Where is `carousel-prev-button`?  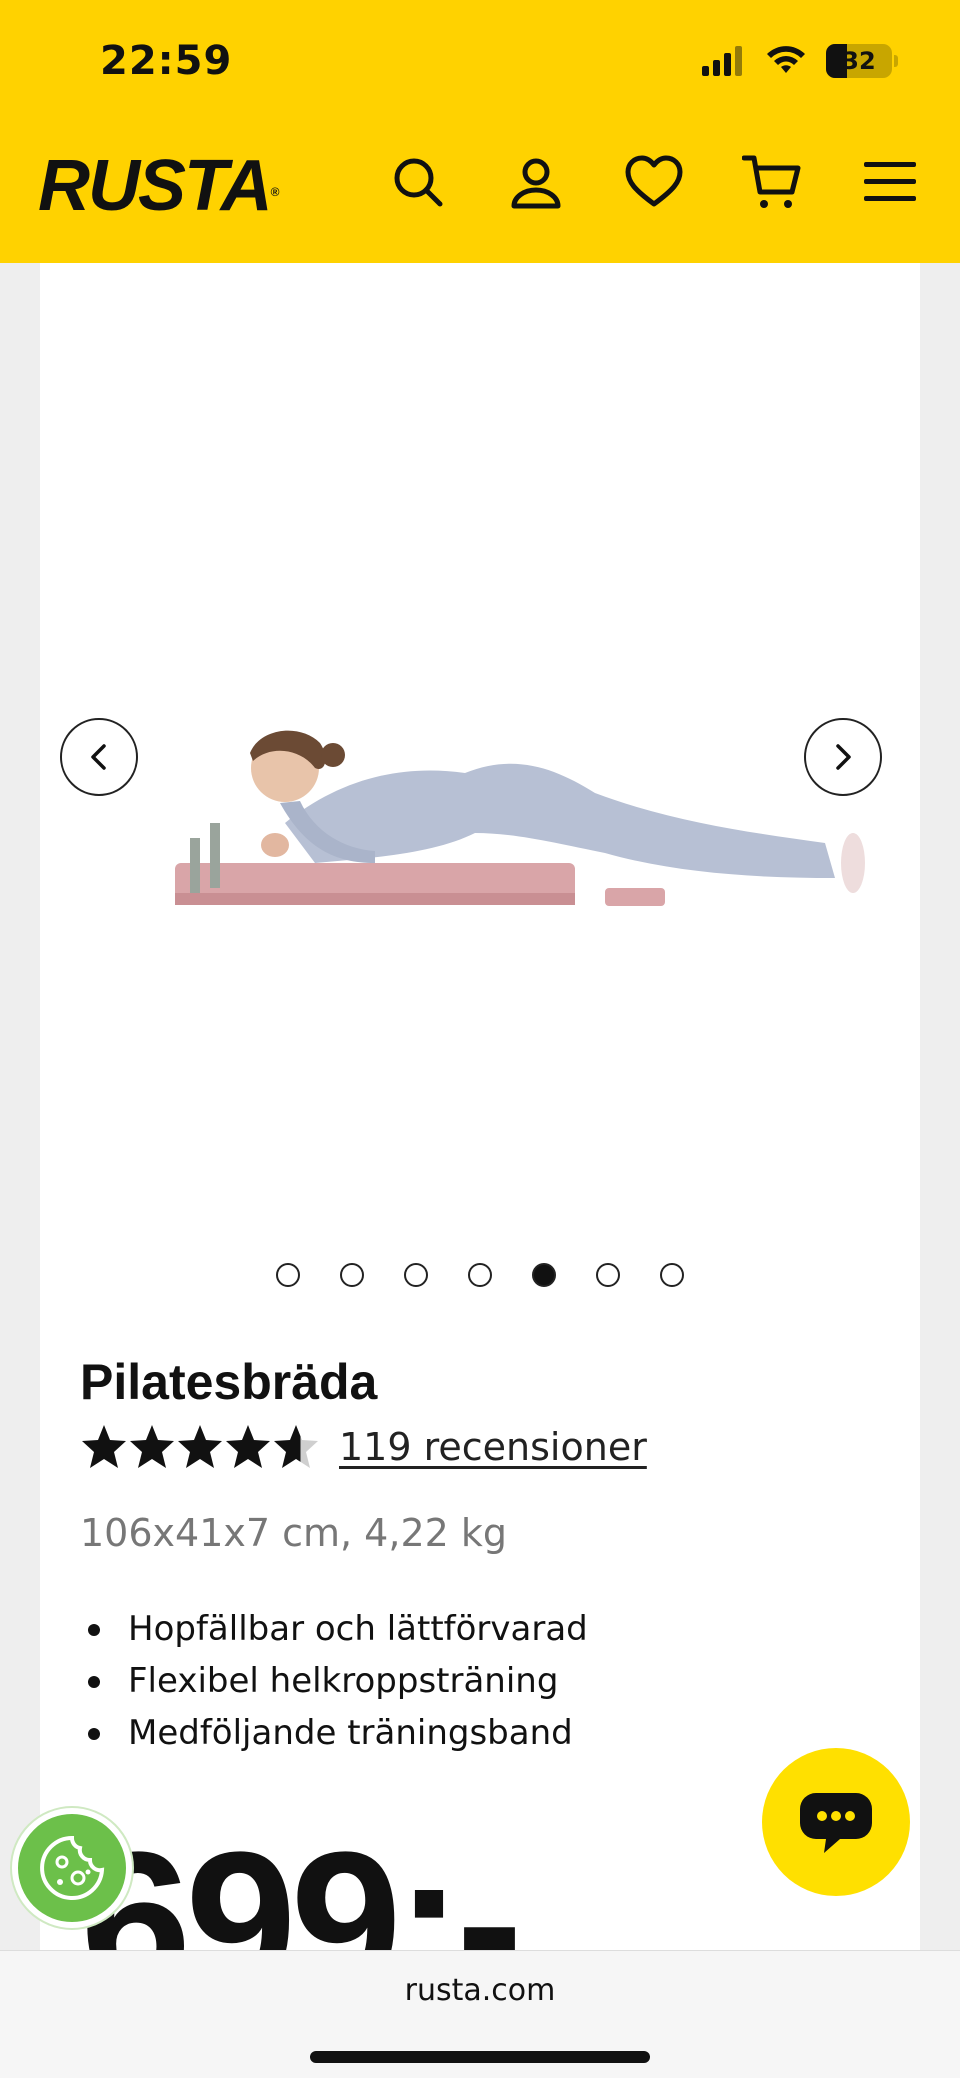 carousel-prev-button is located at coordinates (99, 757).